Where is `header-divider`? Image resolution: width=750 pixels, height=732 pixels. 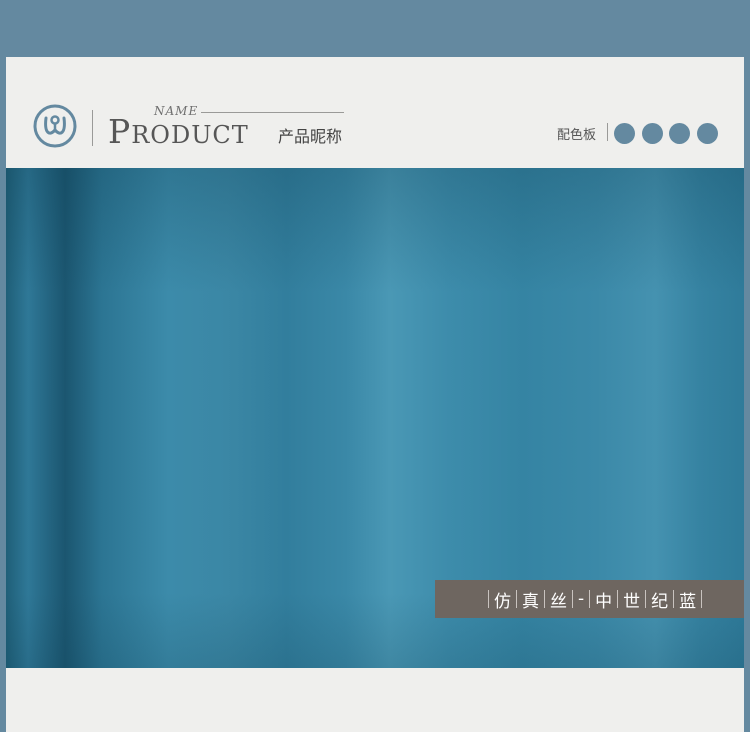
header-divider is located at coordinates (92, 128).